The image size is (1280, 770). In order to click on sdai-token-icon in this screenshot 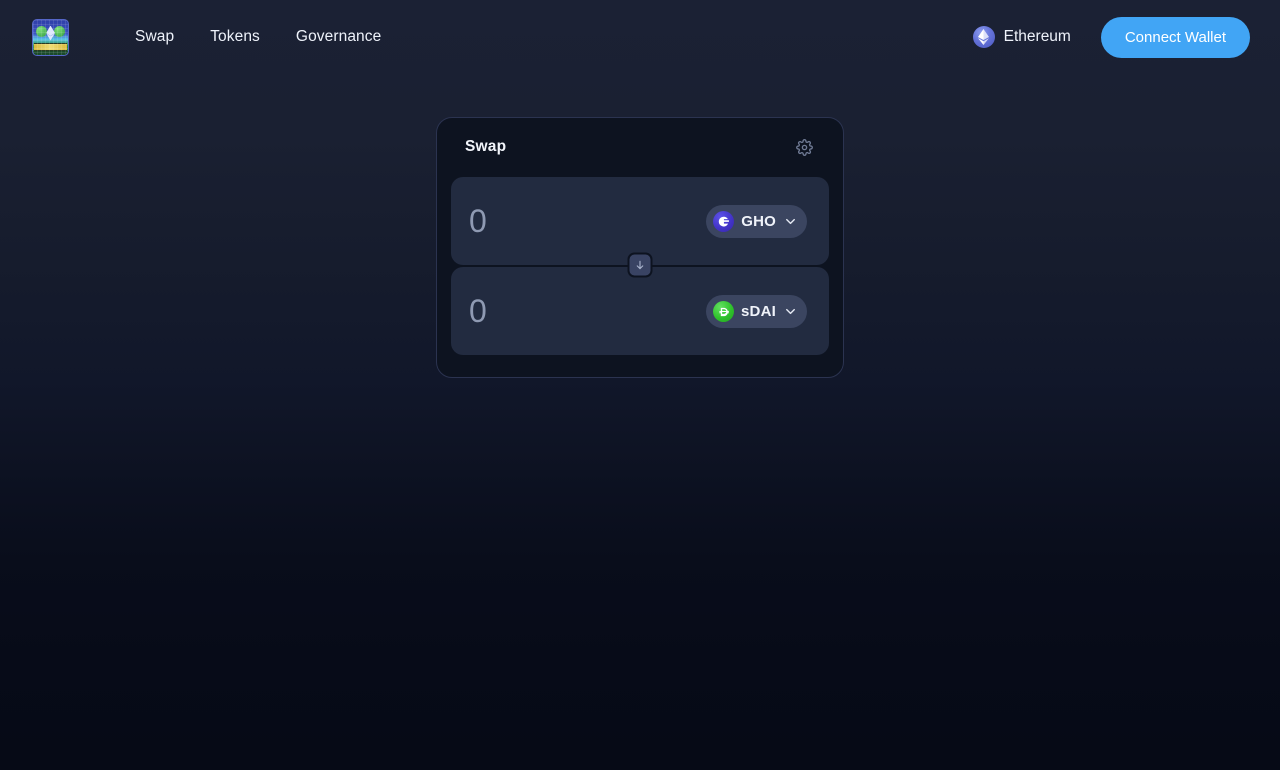, I will do `click(724, 311)`.